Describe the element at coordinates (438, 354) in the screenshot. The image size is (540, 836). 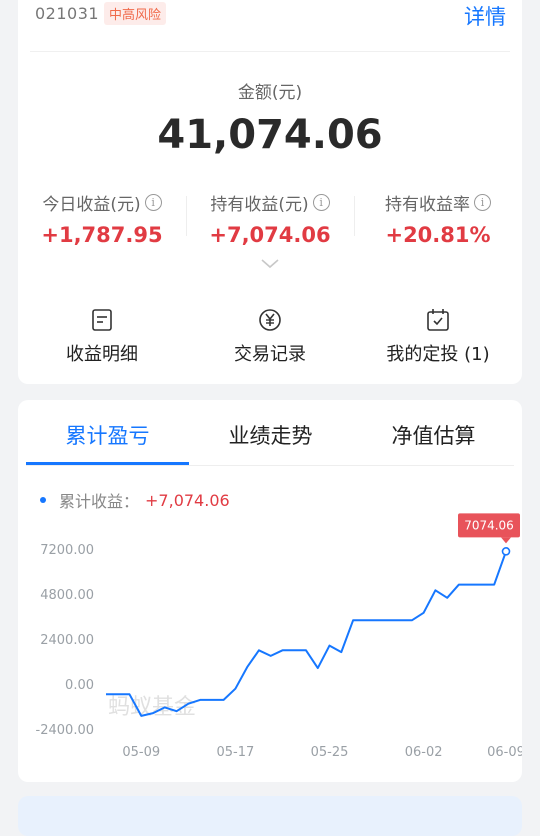
I see `action-label: 我的定投 (1)` at that location.